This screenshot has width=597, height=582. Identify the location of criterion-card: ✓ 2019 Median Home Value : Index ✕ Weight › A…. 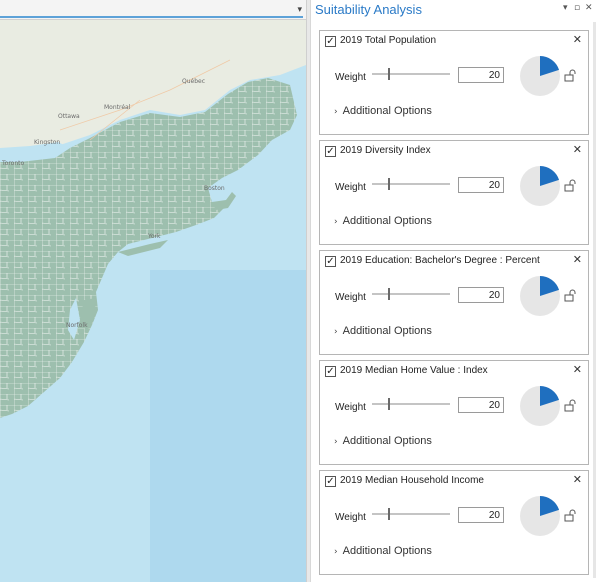
(454, 412).